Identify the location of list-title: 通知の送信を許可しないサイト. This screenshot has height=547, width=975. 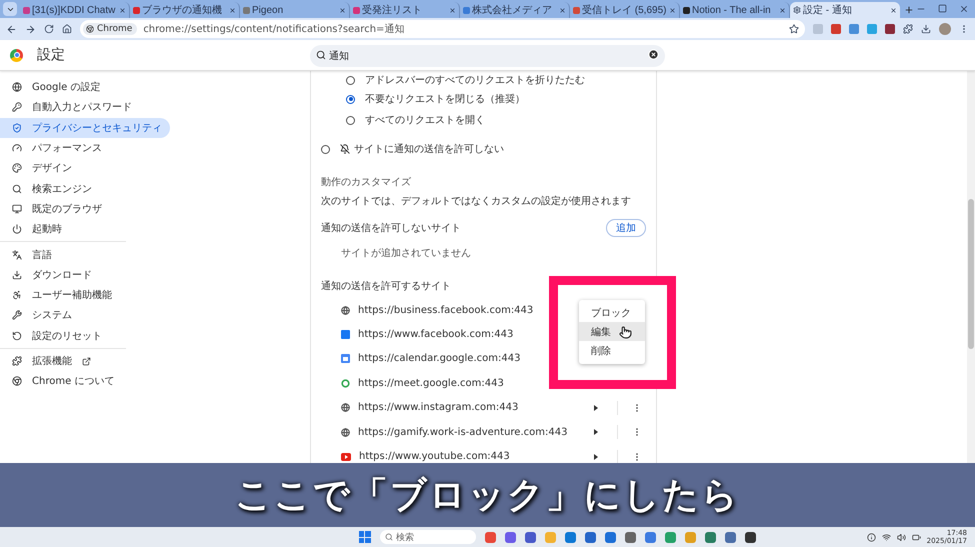
(391, 228).